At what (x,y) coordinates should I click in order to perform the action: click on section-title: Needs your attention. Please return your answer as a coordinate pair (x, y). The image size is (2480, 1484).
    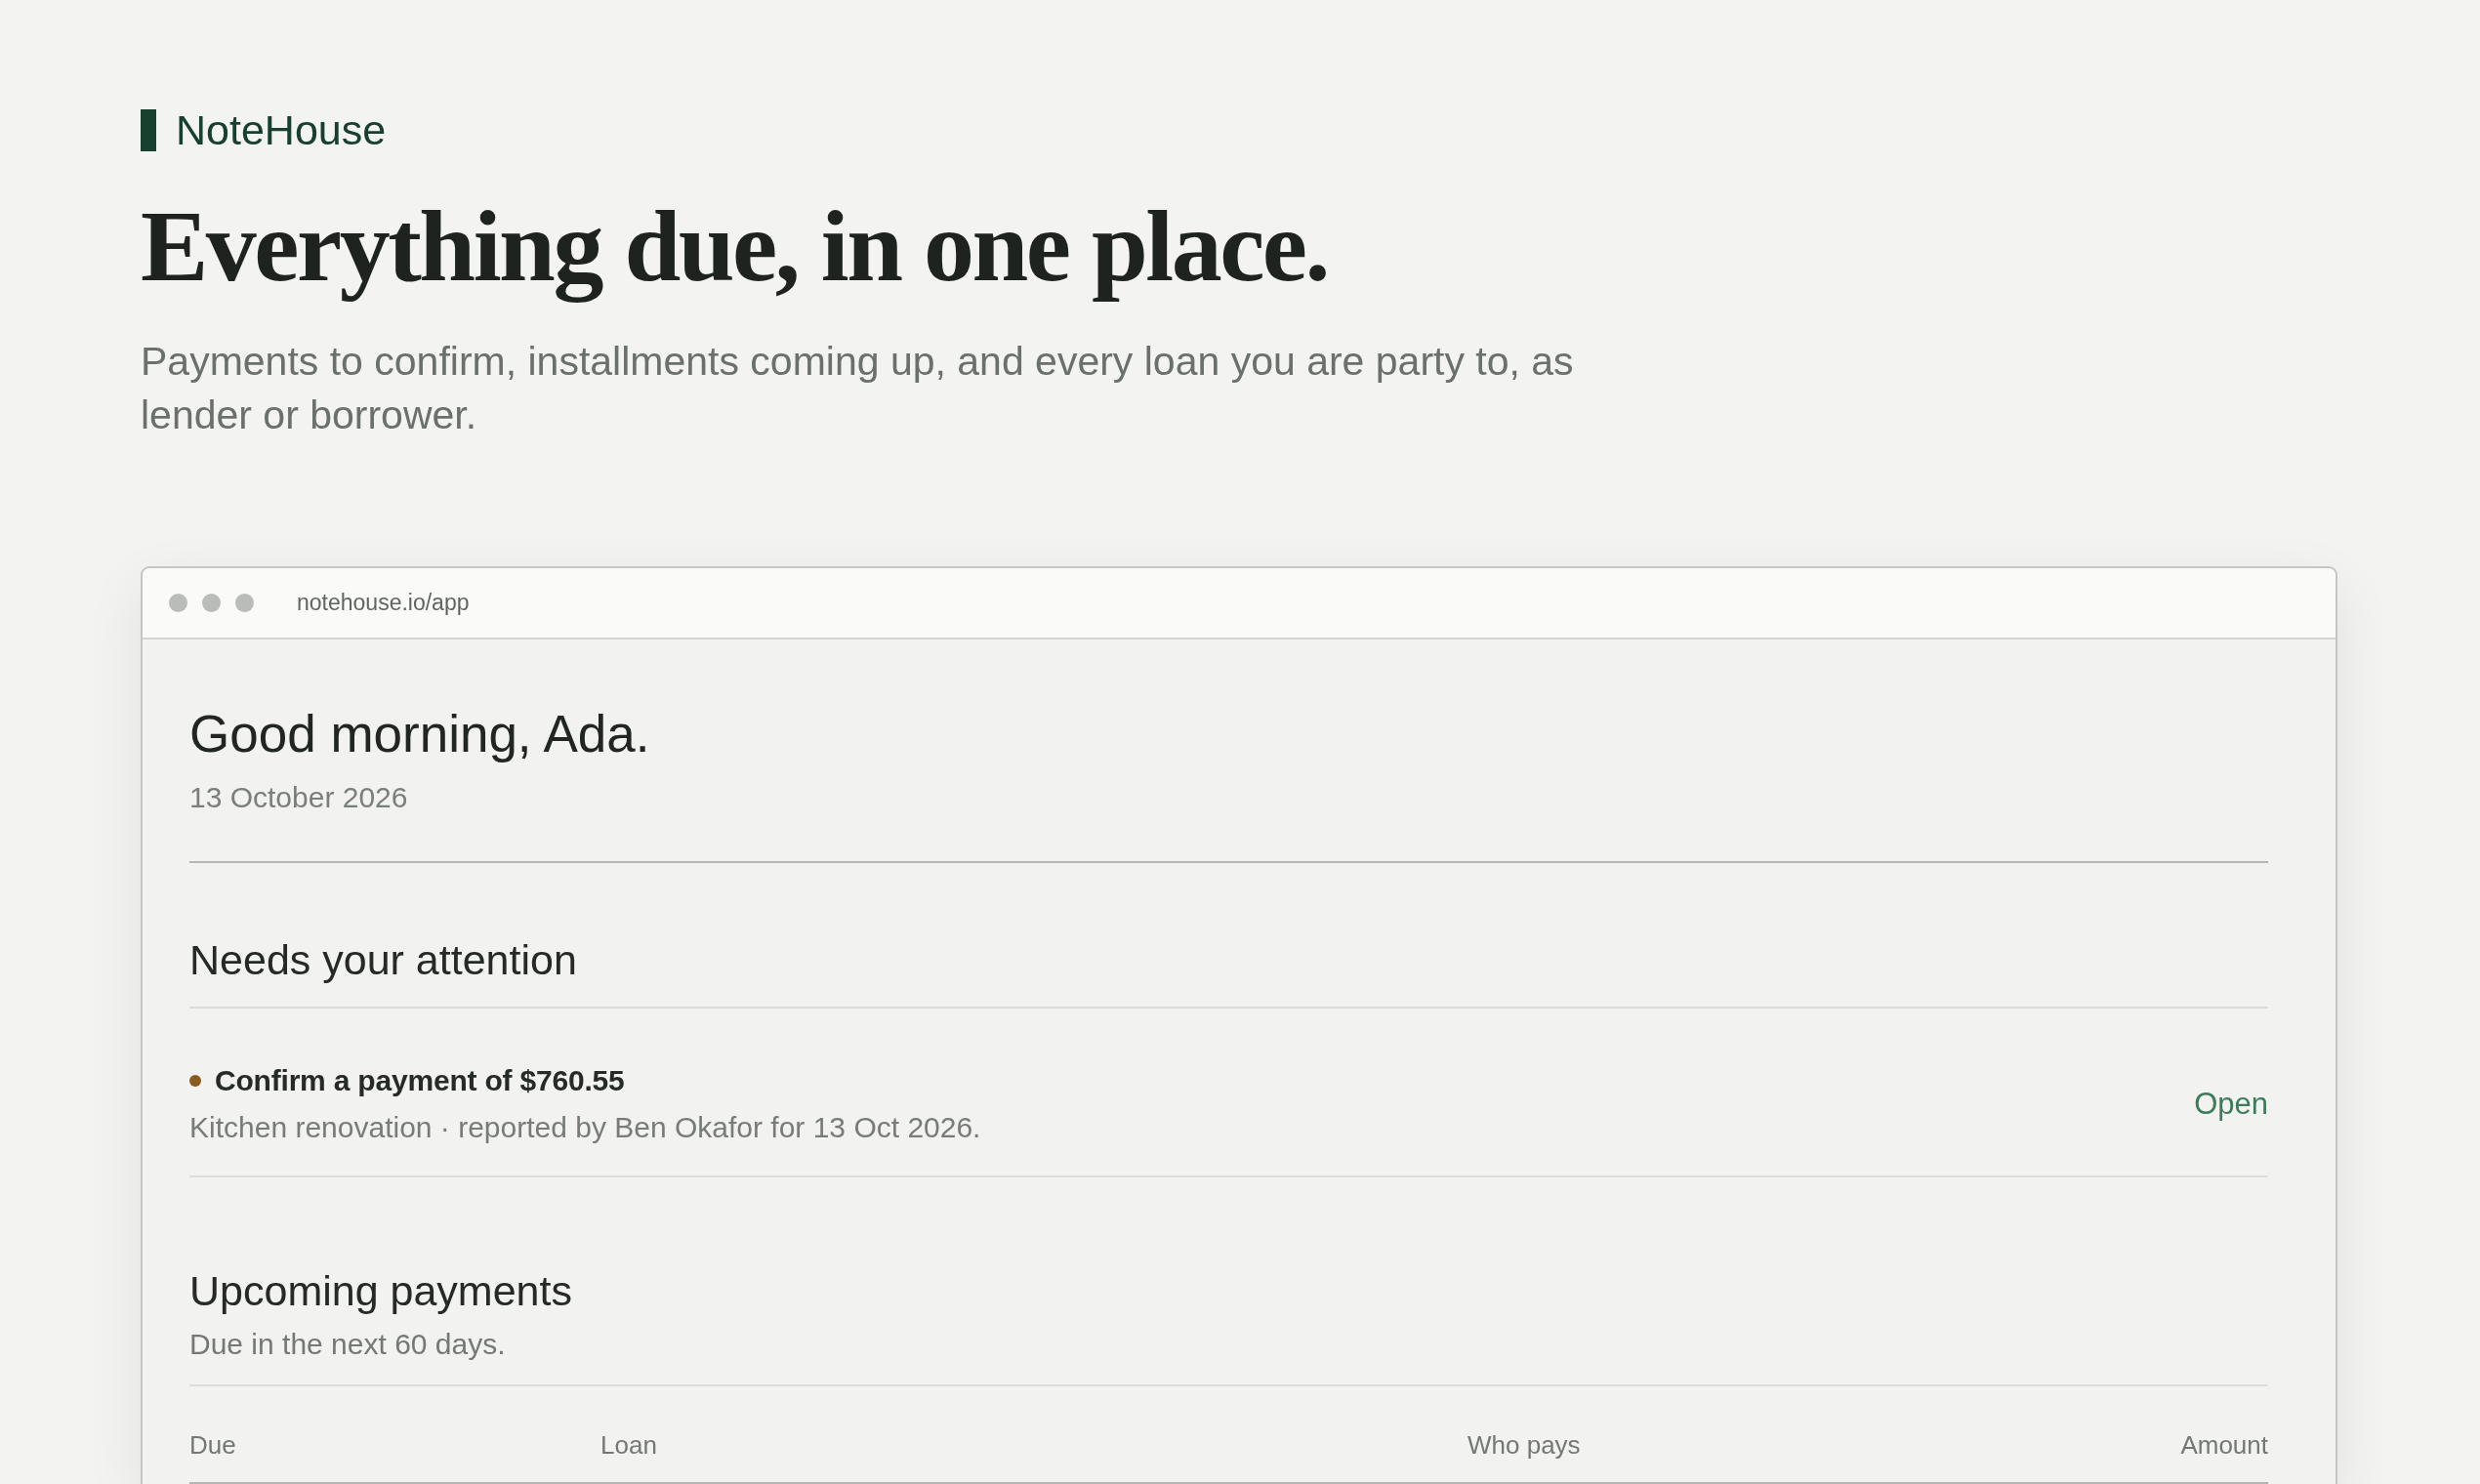
    Looking at the image, I should click on (383, 960).